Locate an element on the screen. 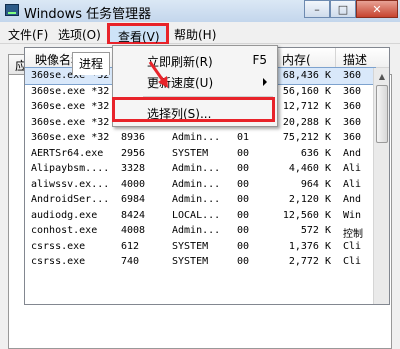 This screenshot has height=349, width=400. row-memory: 68,436 K is located at coordinates (306, 75).